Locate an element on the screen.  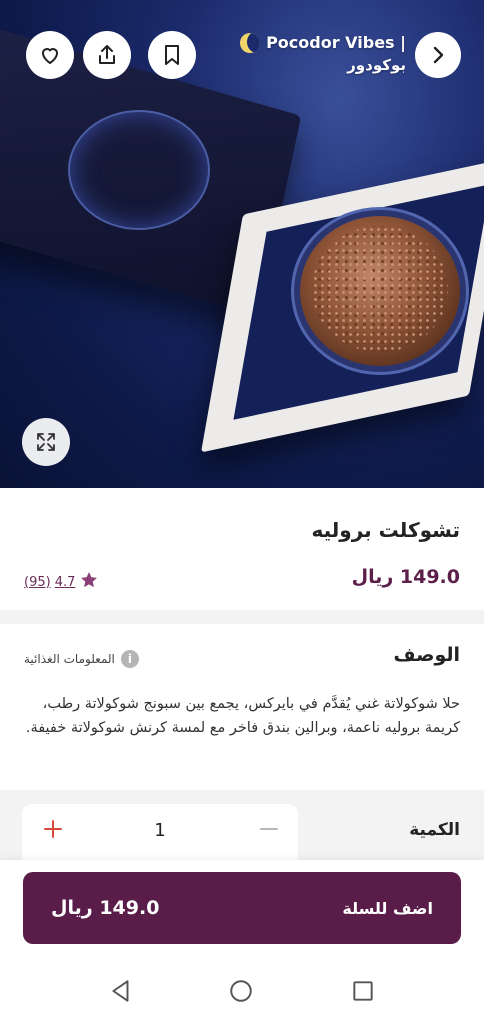
nutrition-info-link: المعلومات الغذائية i is located at coordinates (81, 659).